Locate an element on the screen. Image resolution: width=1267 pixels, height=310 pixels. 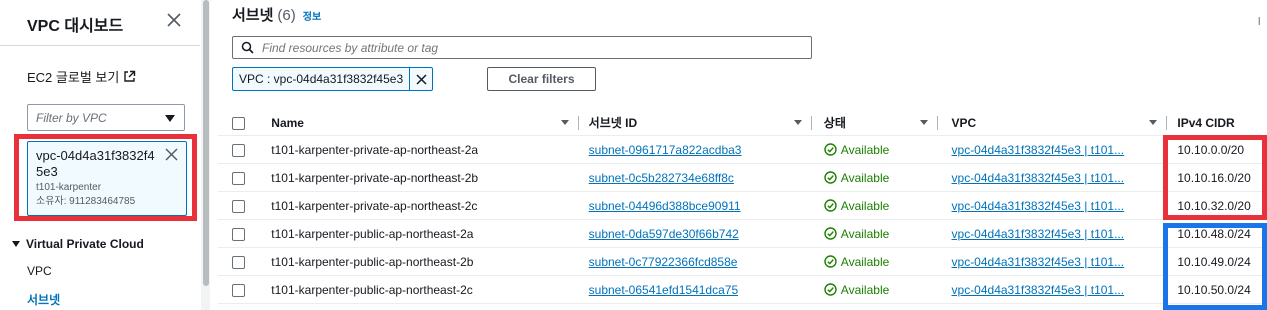
subnet-id-link: subnet-0da597de30f66b742 is located at coordinates (664, 234).